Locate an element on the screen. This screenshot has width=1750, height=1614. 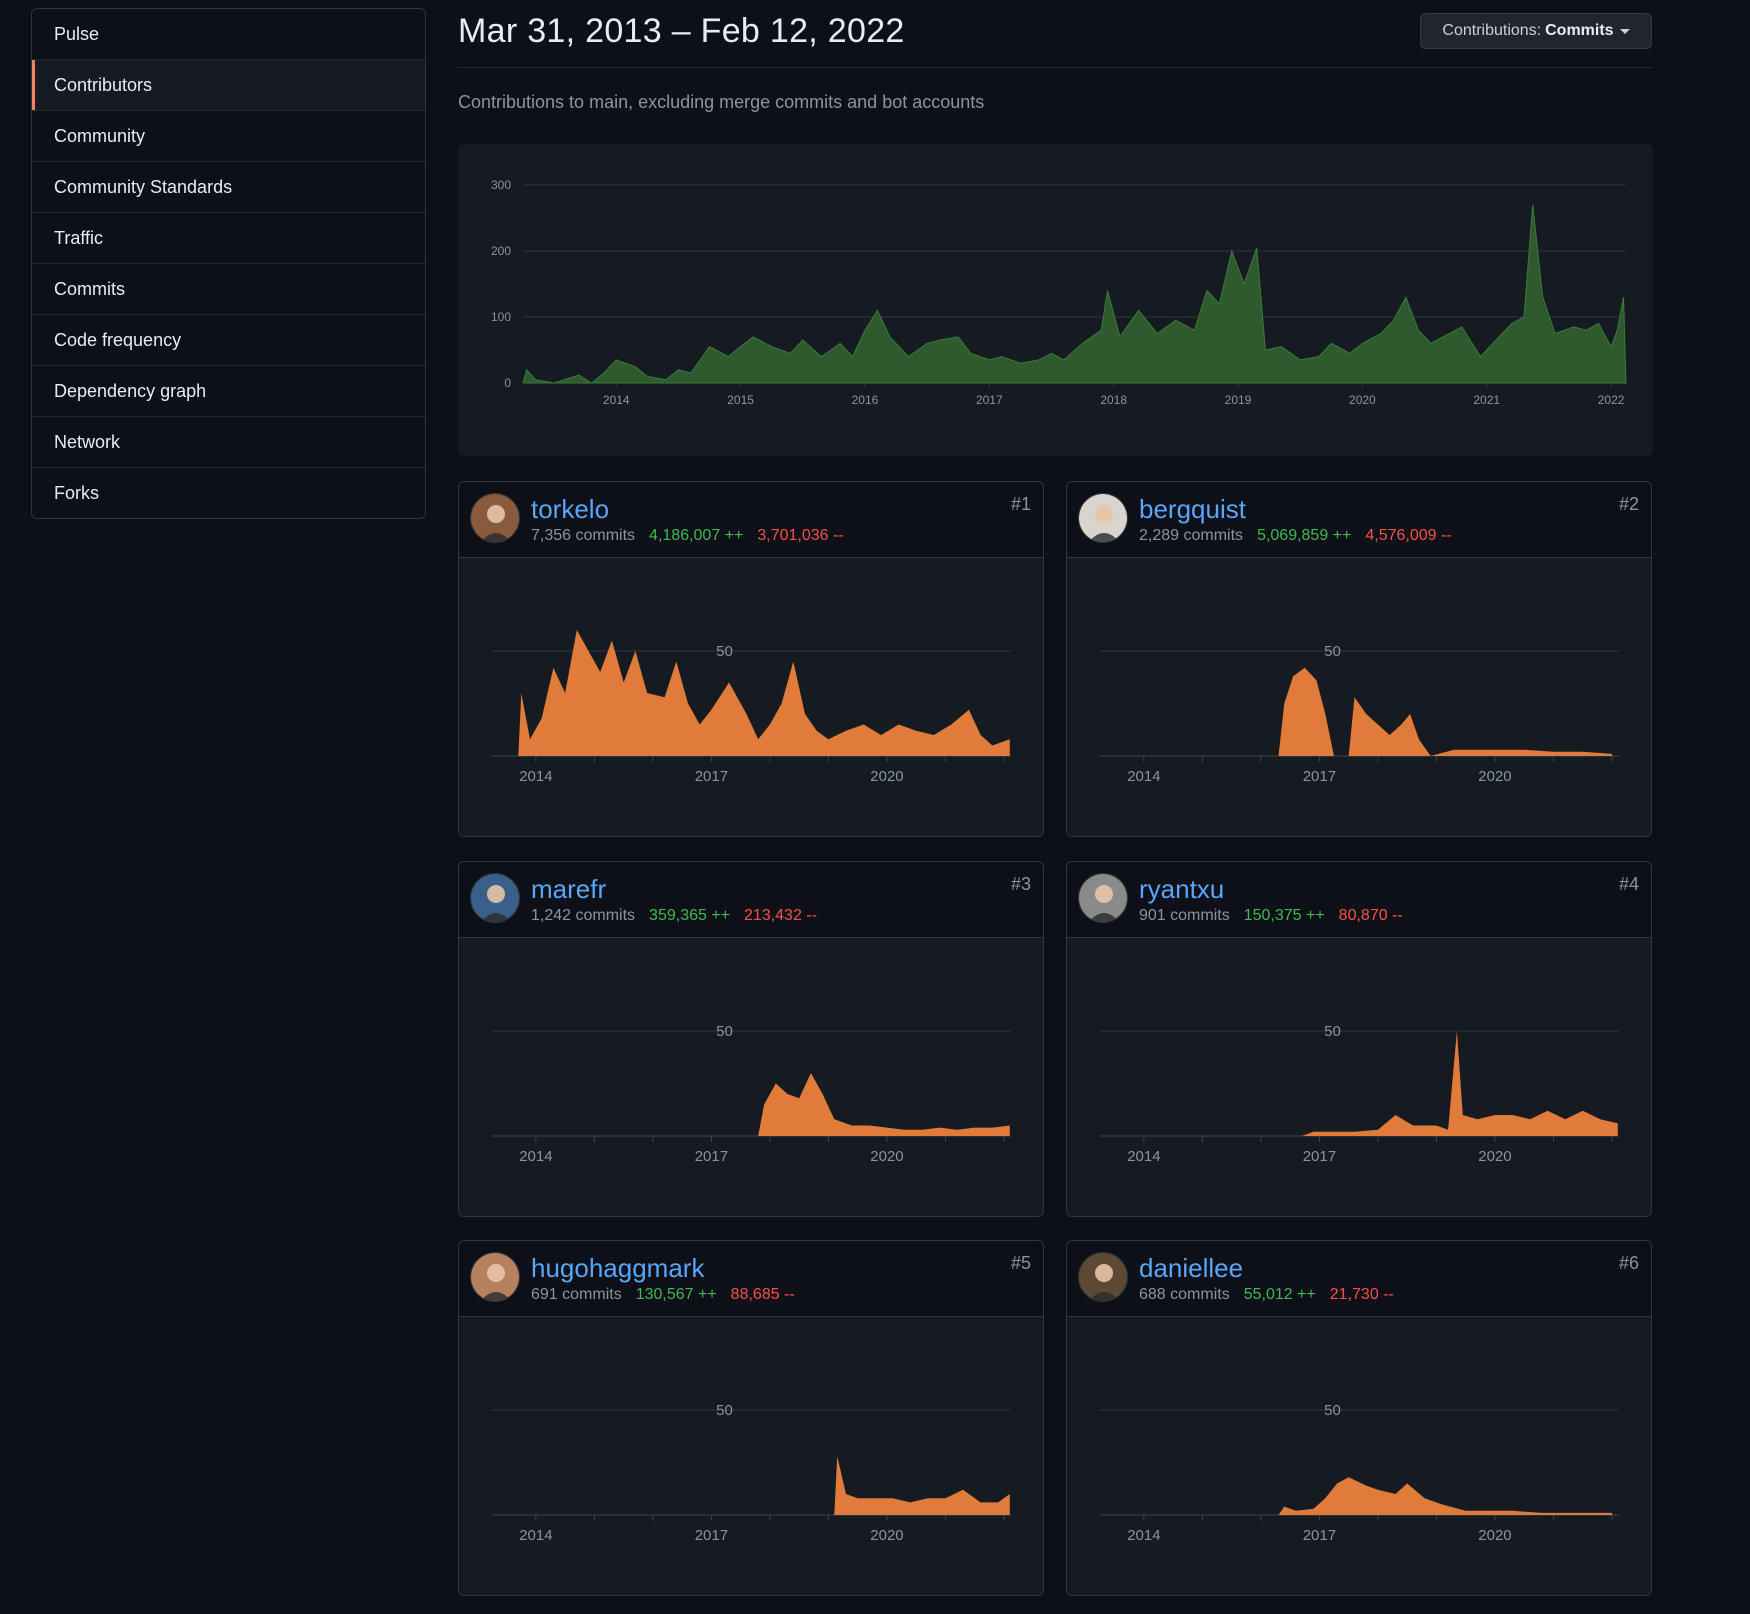
contributor-stats: 691 commits 130,567 ++ 88,685 -- is located at coordinates (663, 1295).